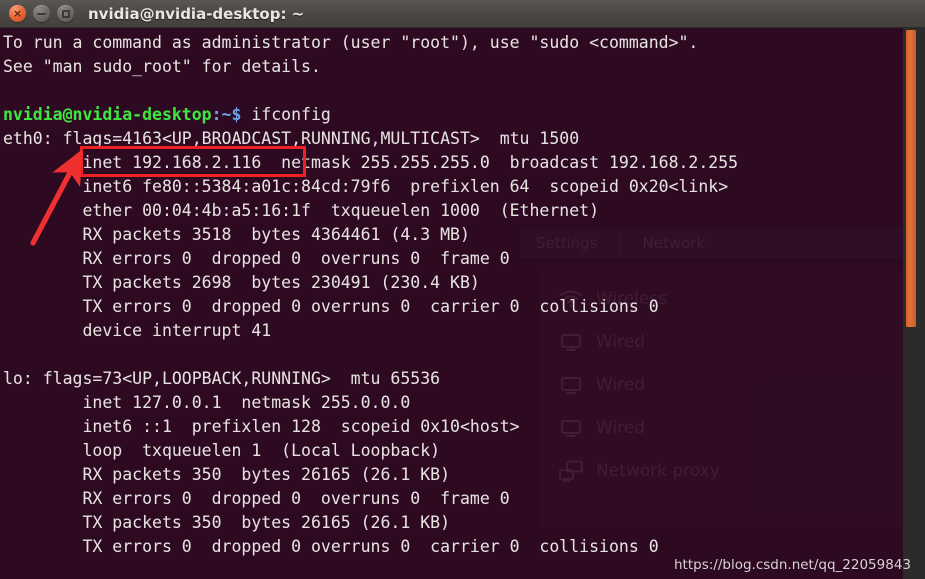 The width and height of the screenshot is (925, 579). What do you see at coordinates (792, 565) in the screenshot?
I see `watermark-text: https://blog.csdn.net/qq_22059843` at bounding box center [792, 565].